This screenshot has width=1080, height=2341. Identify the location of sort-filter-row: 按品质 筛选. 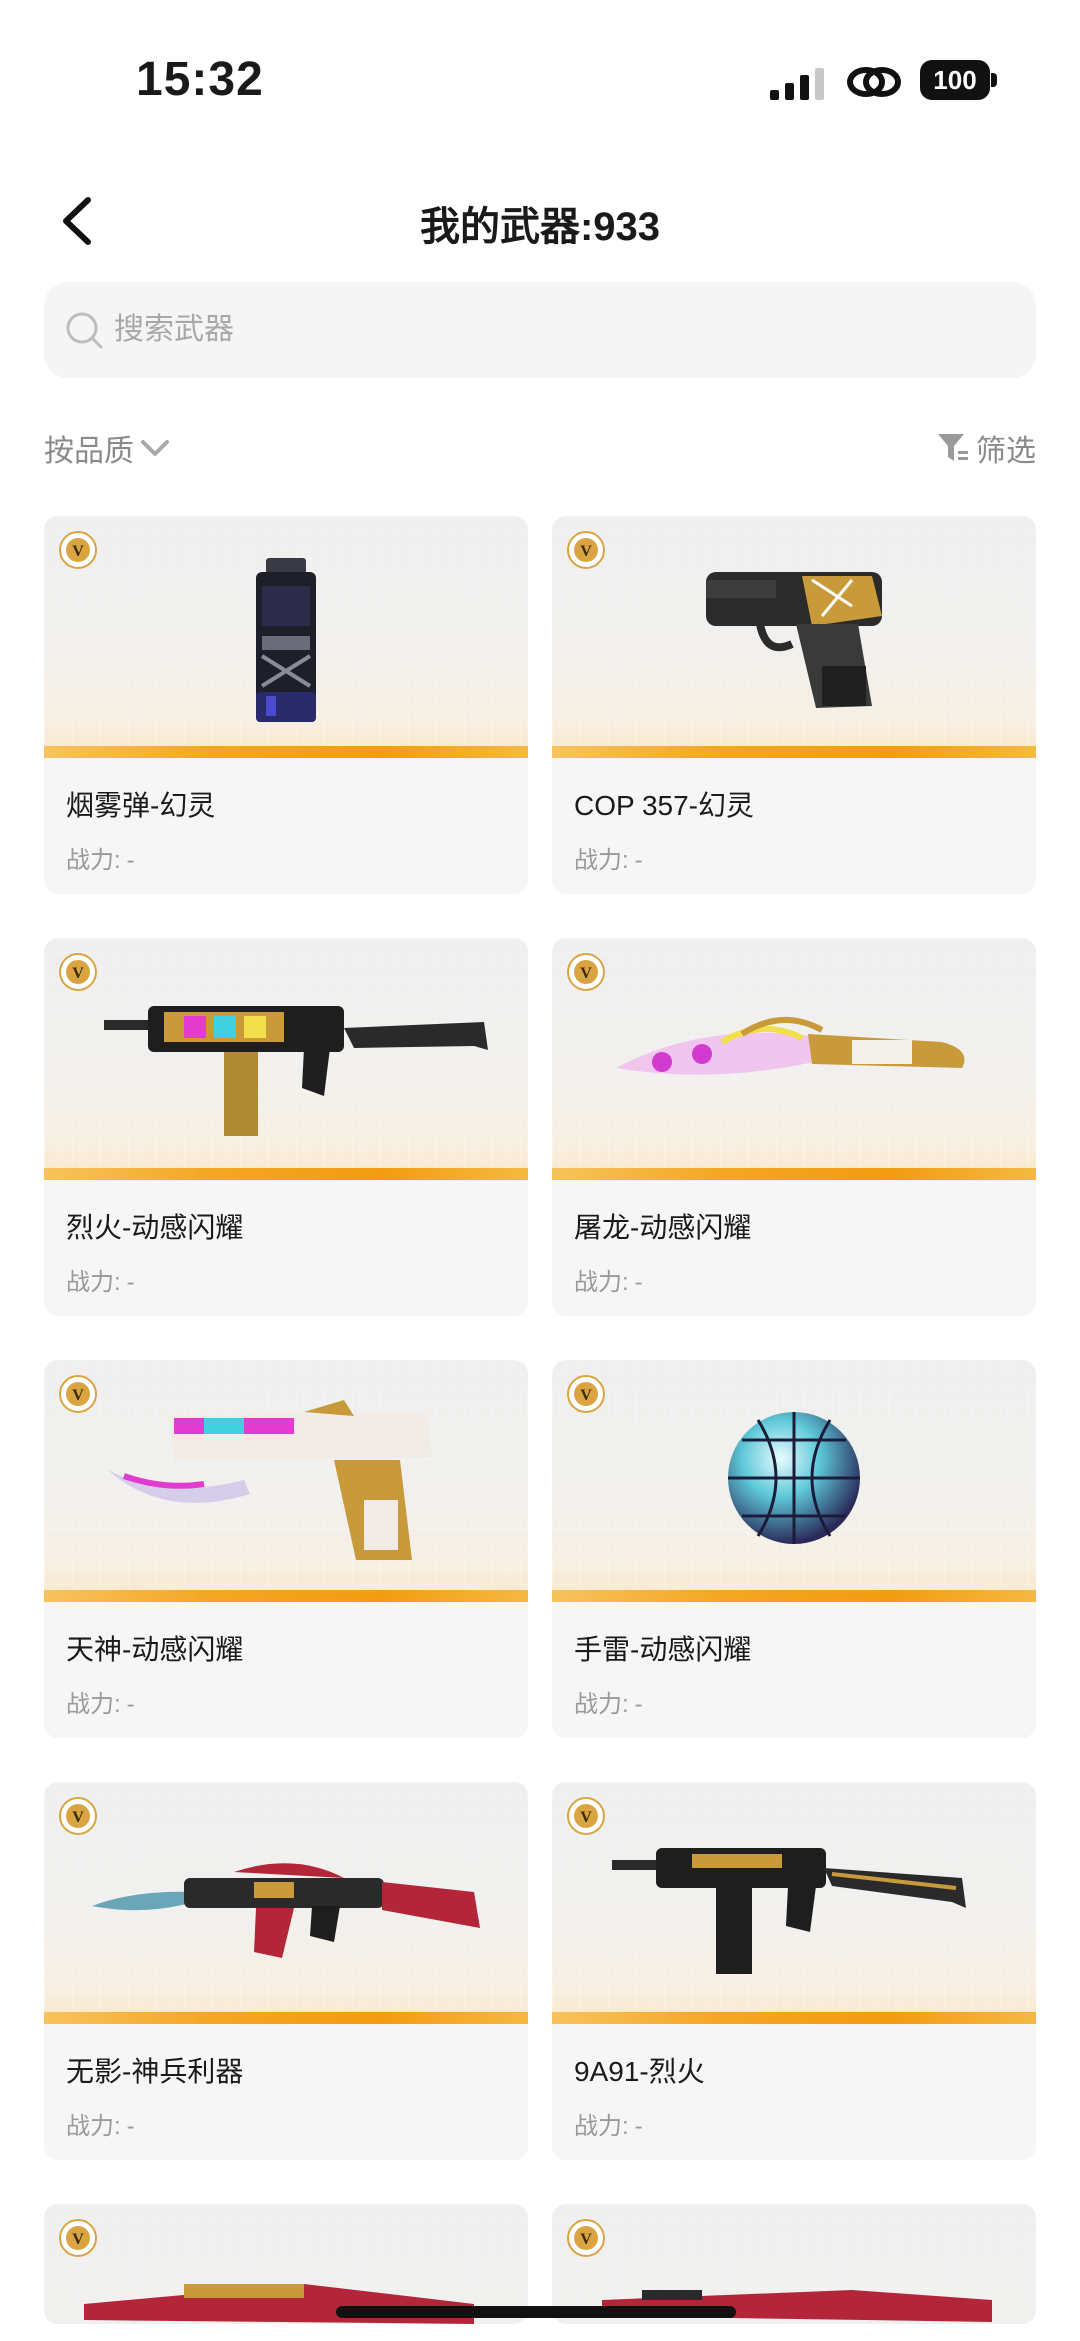
(540, 445).